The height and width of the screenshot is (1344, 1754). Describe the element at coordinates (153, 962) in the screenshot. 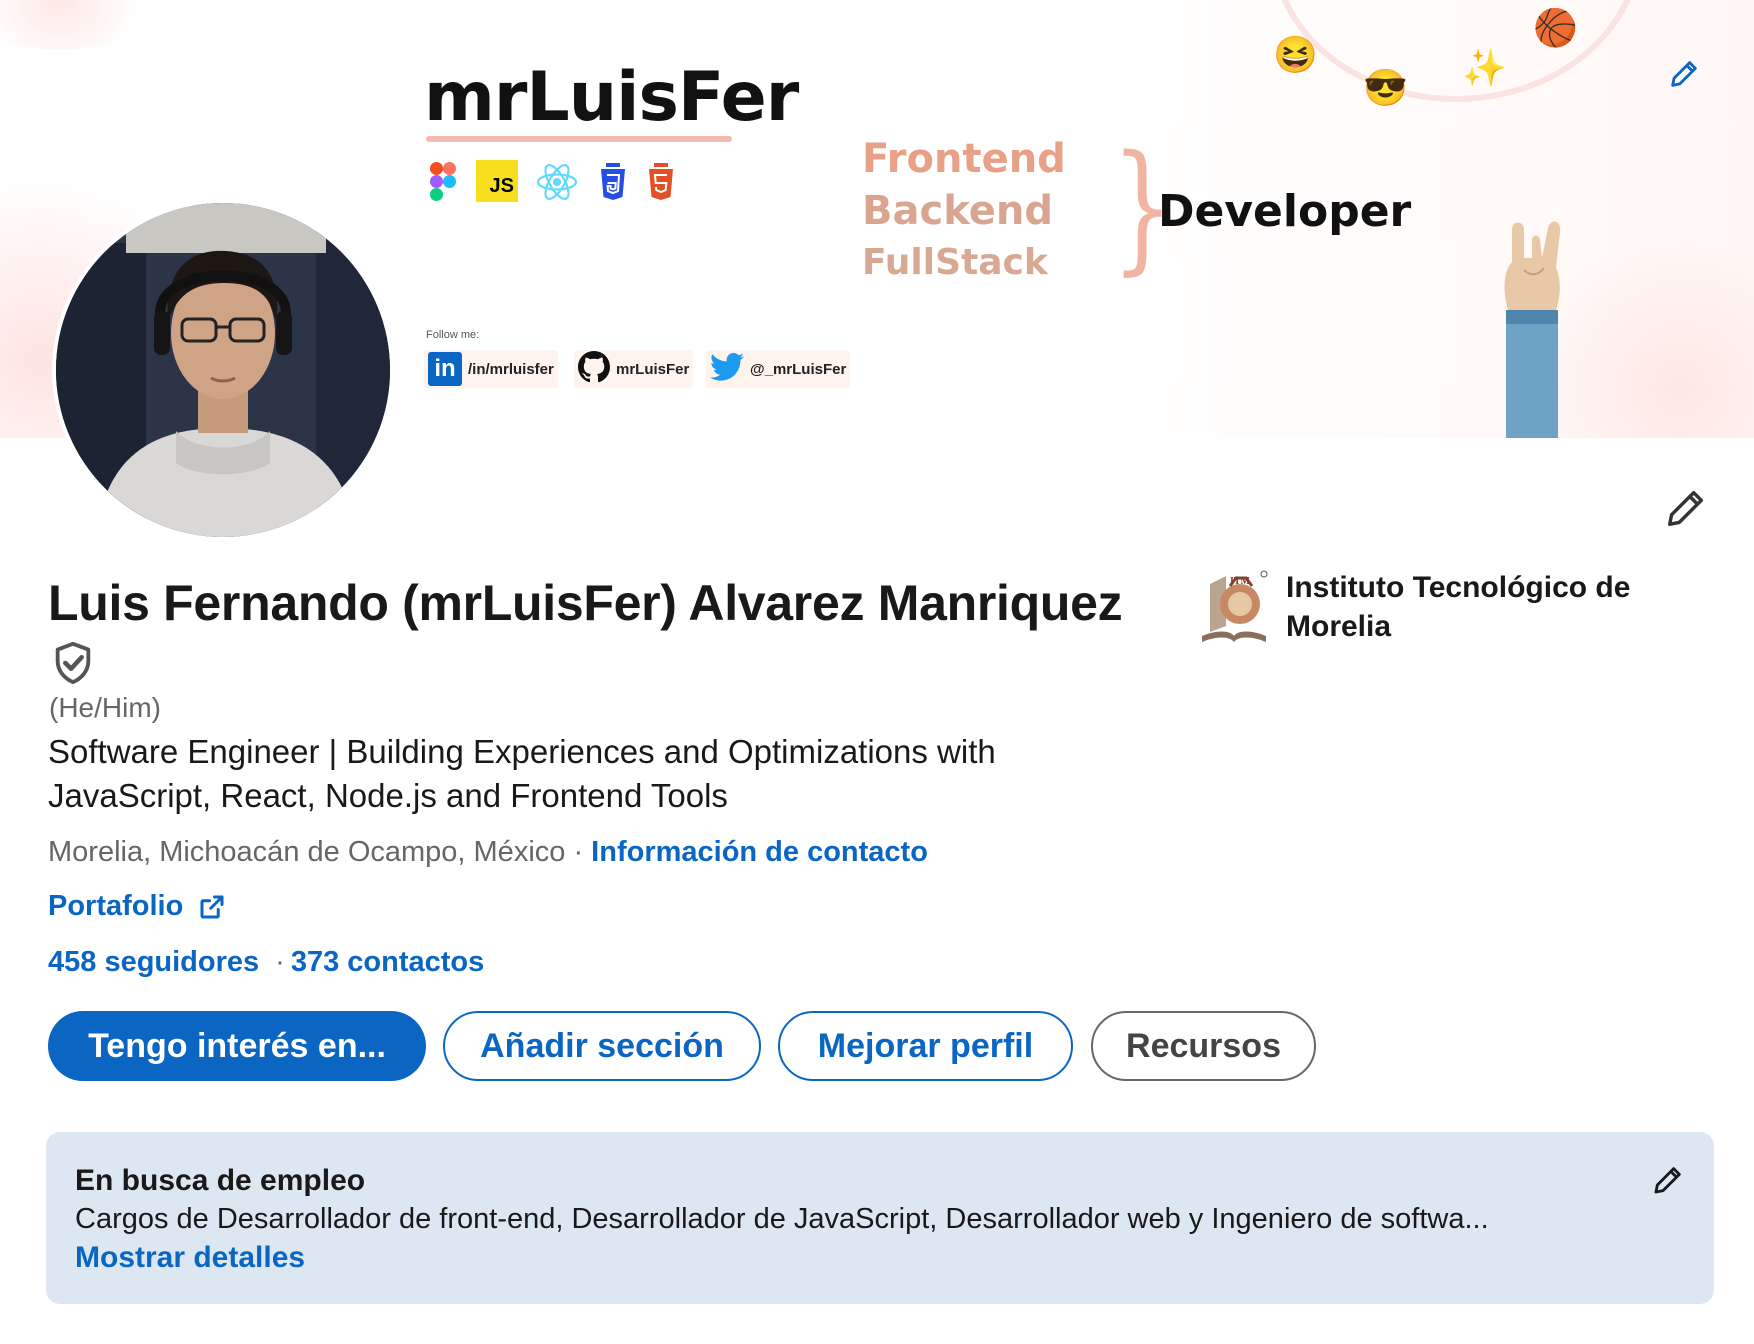

I see `followers-link: 458 seguidores` at that location.